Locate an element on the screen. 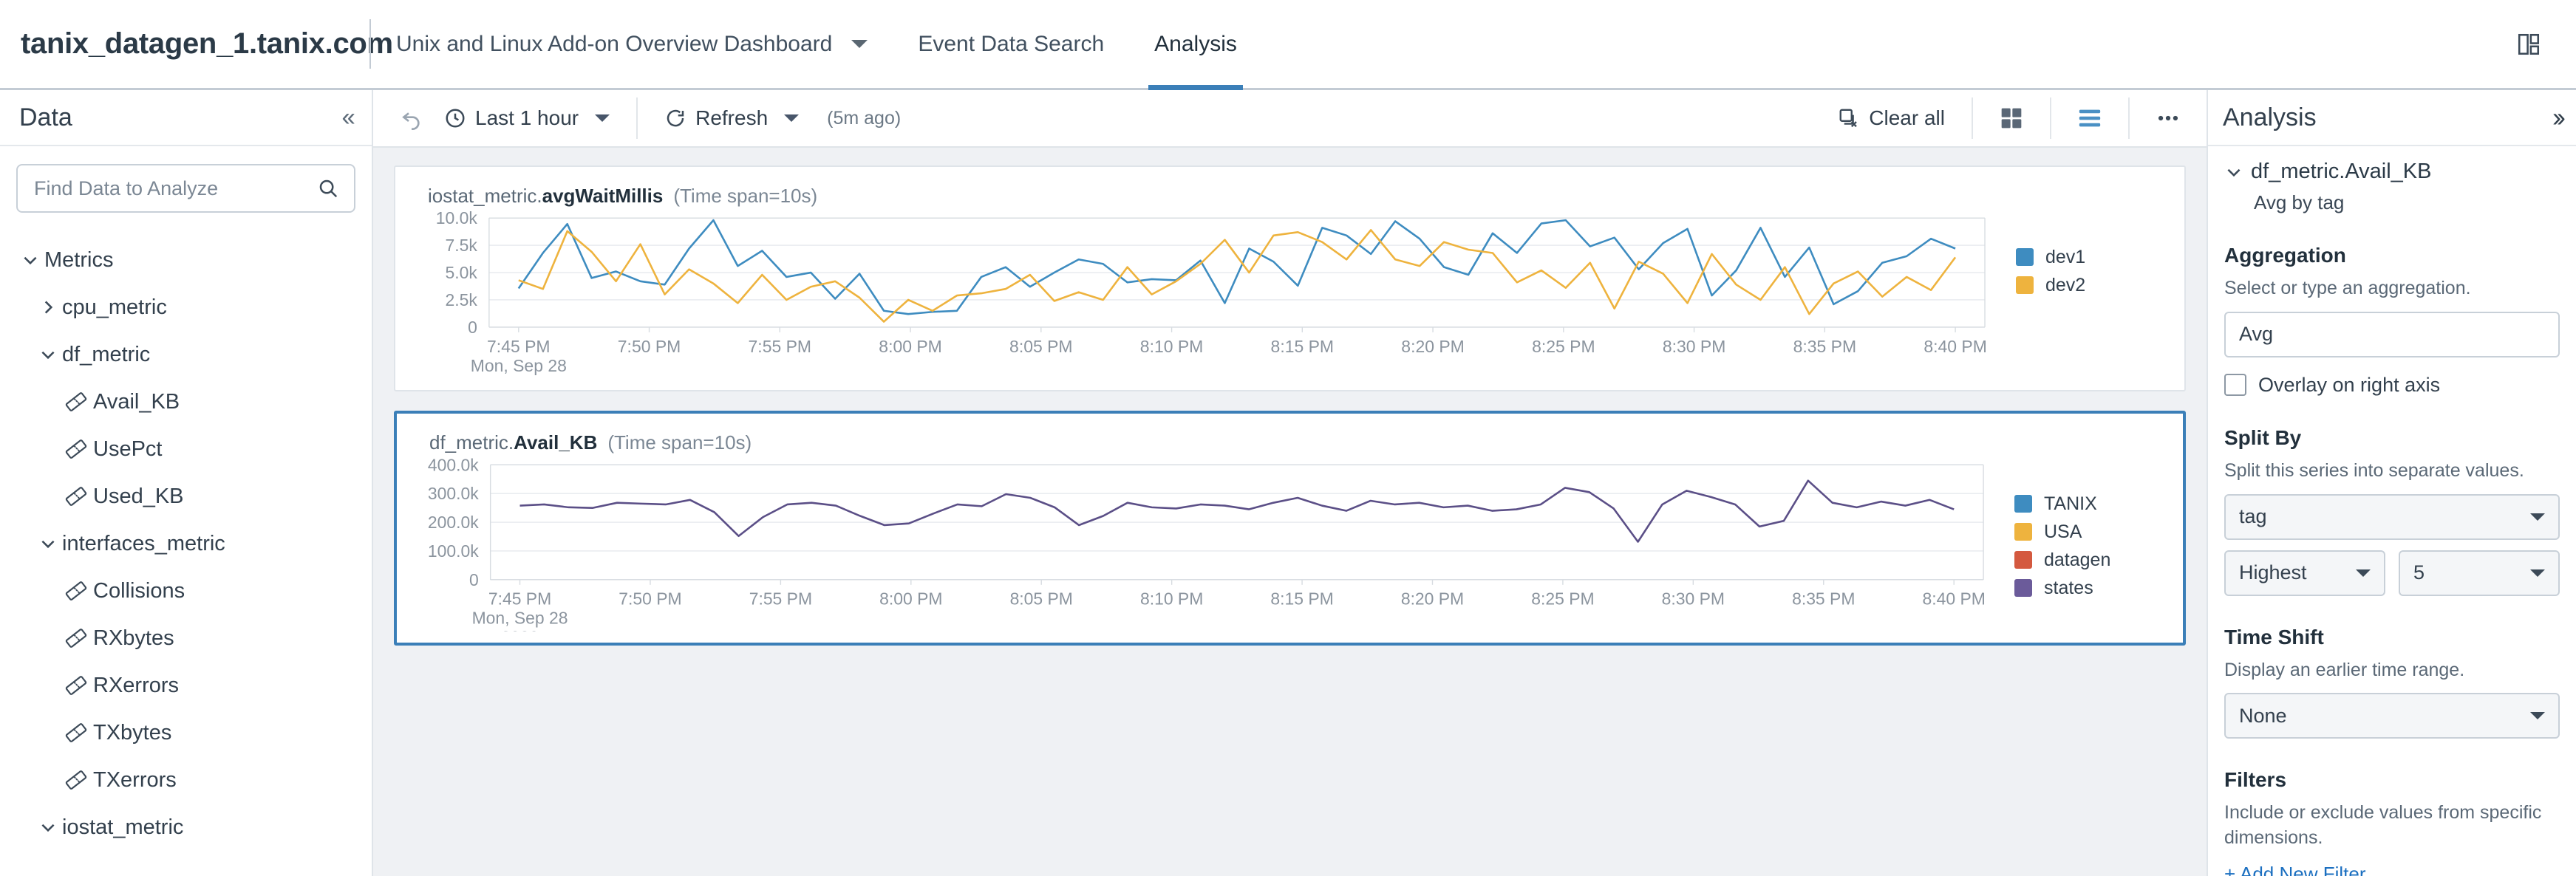 This screenshot has width=2576, height=876. tree-item-interfaces_metric: interfaces_metric is located at coordinates (186, 543).